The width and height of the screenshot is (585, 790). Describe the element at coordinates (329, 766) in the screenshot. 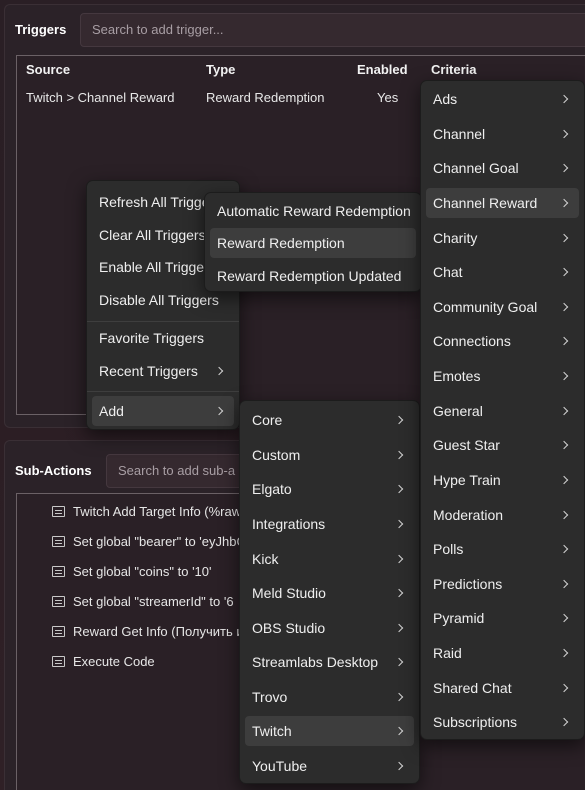

I see `menu-item-youtube: YouTube` at that location.